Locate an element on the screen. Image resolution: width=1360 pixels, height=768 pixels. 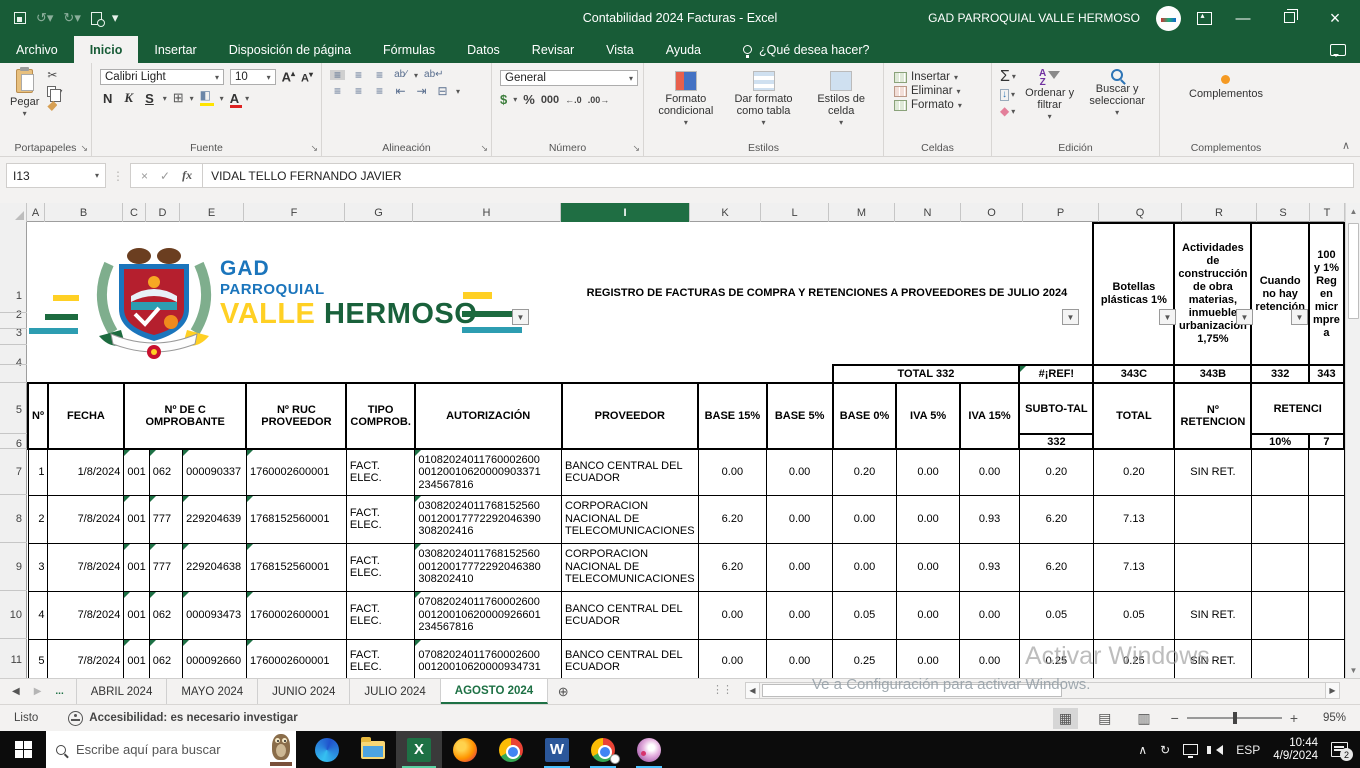
cell-343c: 343C is located at coordinates (1134, 374).